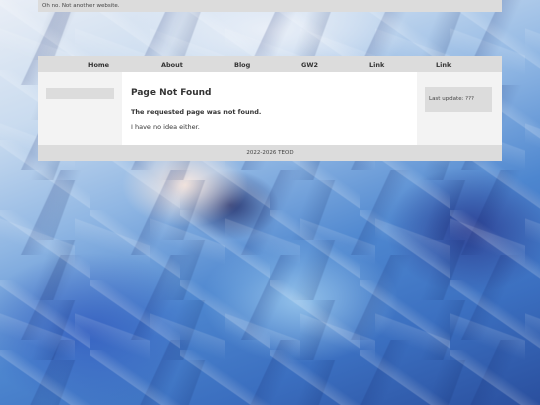  What do you see at coordinates (196, 112) in the screenshot?
I see `error-message: The requested page was not found.` at bounding box center [196, 112].